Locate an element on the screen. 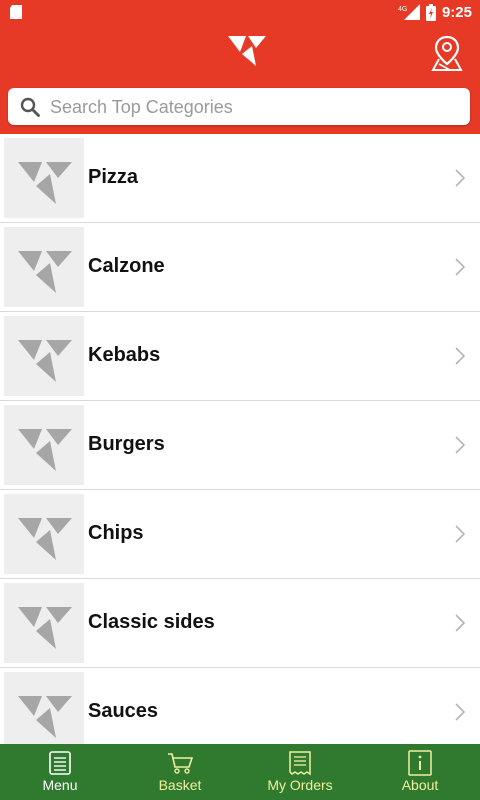 This screenshot has height=800, width=480. map-pin-icon is located at coordinates (447, 53).